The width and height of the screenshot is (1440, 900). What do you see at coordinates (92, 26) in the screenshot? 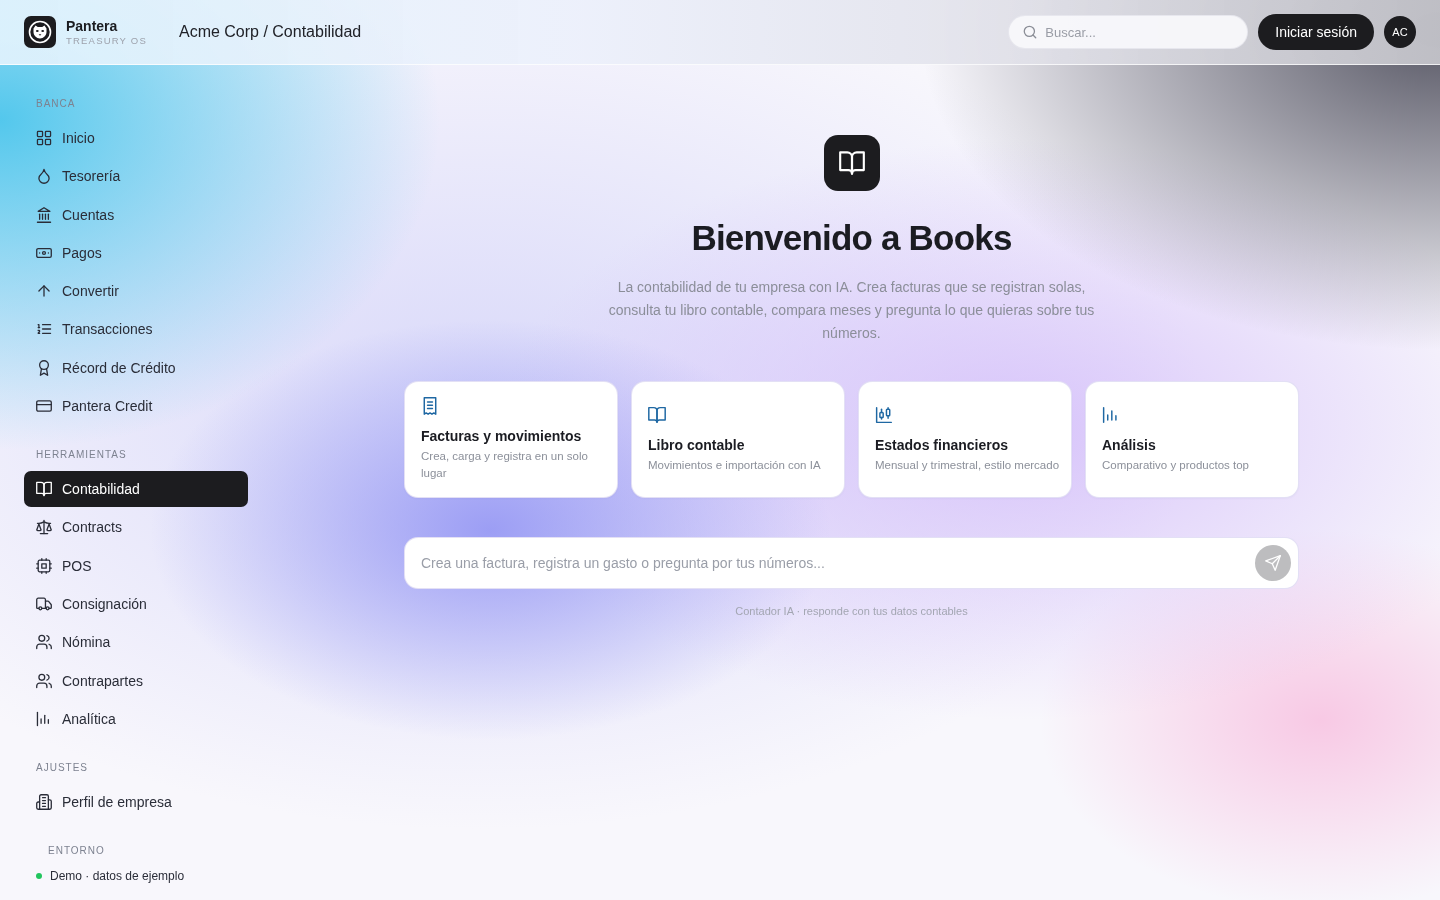
I see `brand-name: Pantera` at bounding box center [92, 26].